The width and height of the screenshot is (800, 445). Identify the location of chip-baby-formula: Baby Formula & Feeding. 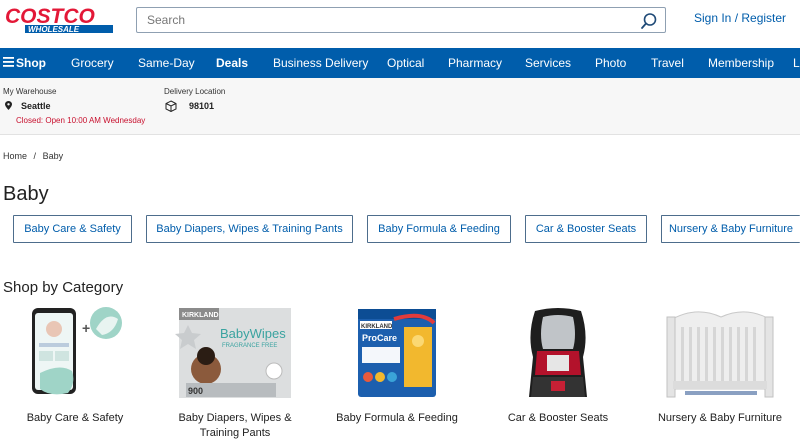
(439, 229).